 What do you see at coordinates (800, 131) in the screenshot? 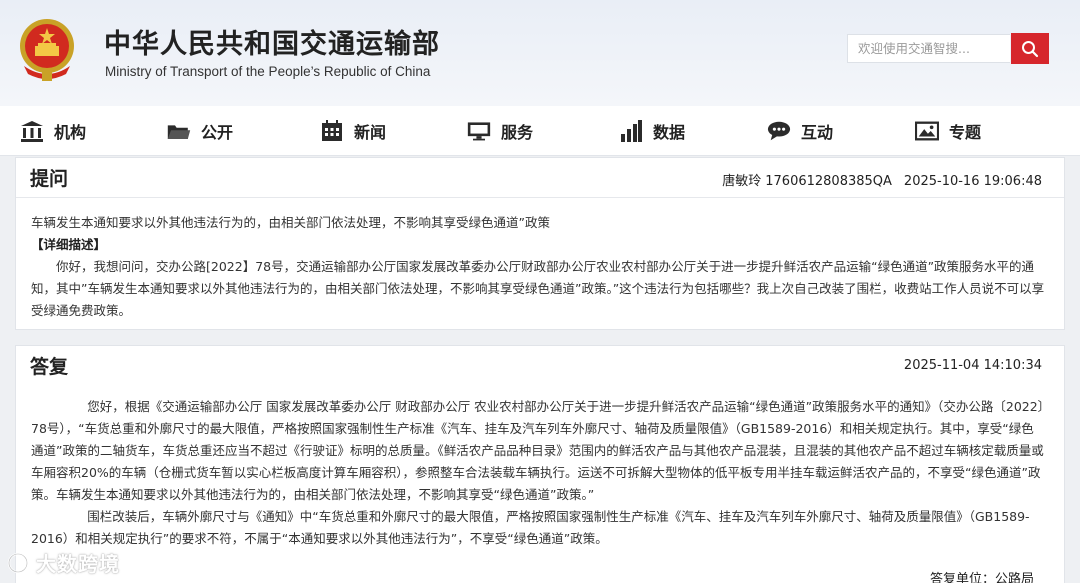
I see `nav-item-interaction: 互动` at bounding box center [800, 131].